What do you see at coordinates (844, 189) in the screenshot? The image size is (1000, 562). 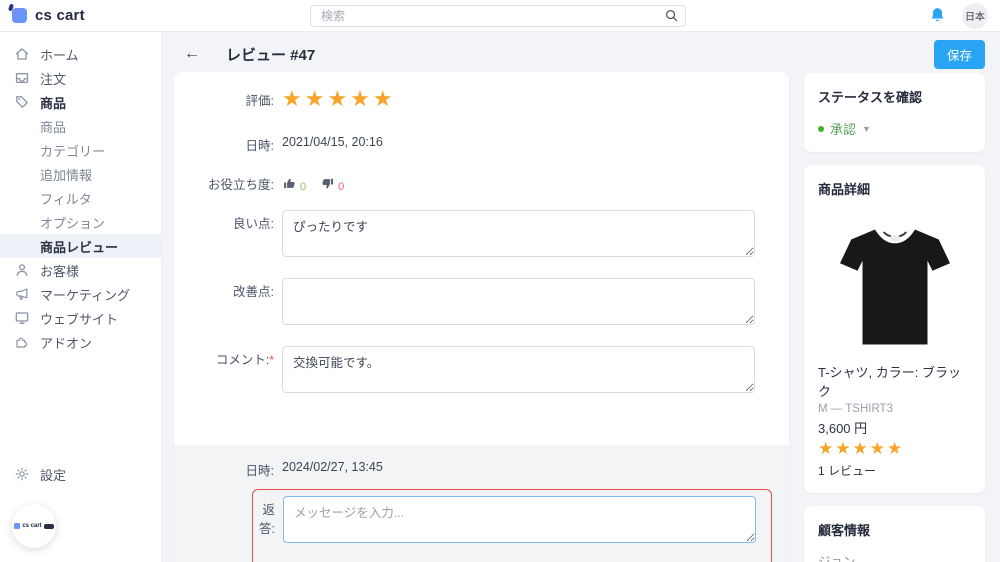 I see `product-panel-title: 商品詳細` at bounding box center [844, 189].